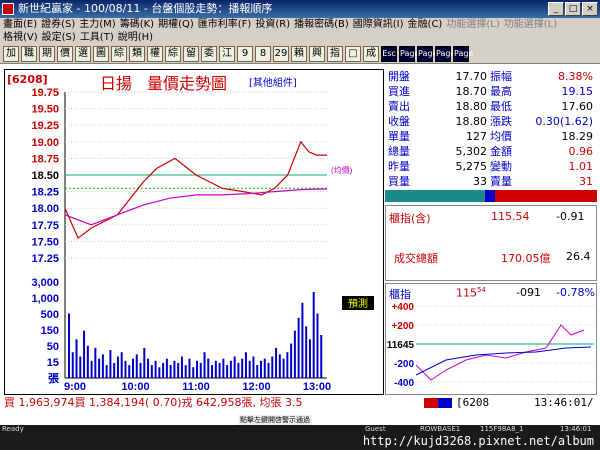 The width and height of the screenshot is (600, 450). Describe the element at coordinates (272, 24) in the screenshot. I see `menu-item: 投資(R)` at that location.